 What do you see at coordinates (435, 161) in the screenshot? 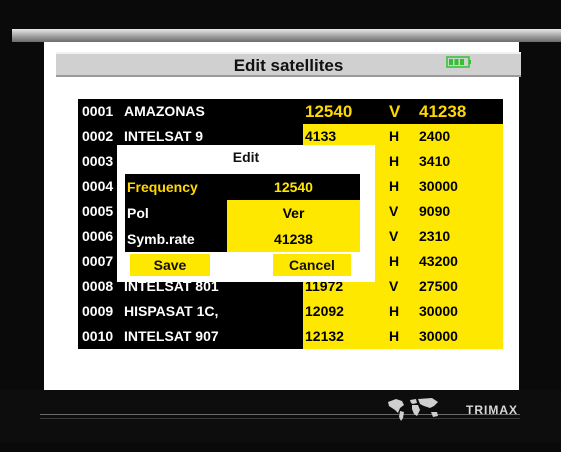
I see `sat-symbol-rate: 3410` at bounding box center [435, 161].